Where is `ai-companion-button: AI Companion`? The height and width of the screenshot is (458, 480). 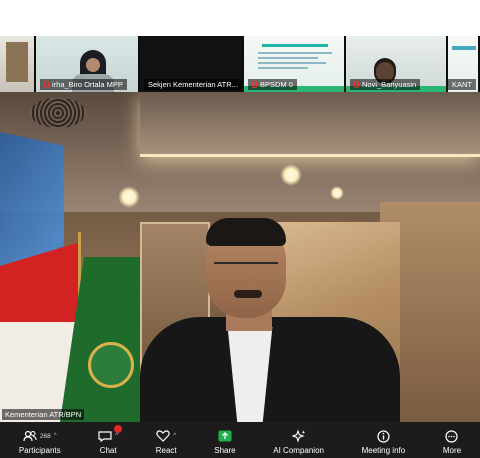 ai-companion-button: AI Companion is located at coordinates (298, 441).